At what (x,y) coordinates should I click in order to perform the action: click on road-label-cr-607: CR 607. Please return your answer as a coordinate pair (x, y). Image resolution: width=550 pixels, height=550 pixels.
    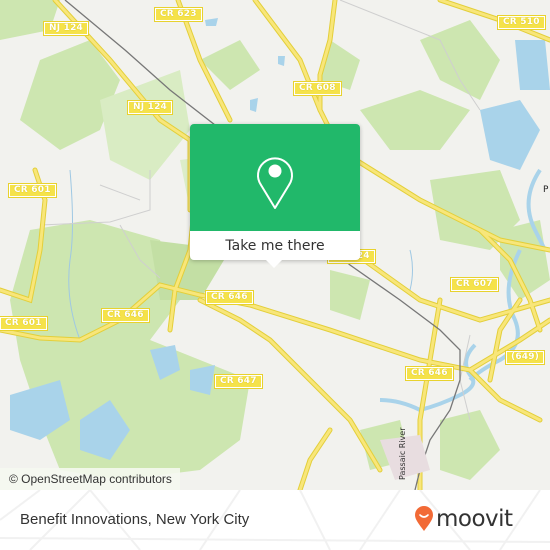
    Looking at the image, I should click on (474, 284).